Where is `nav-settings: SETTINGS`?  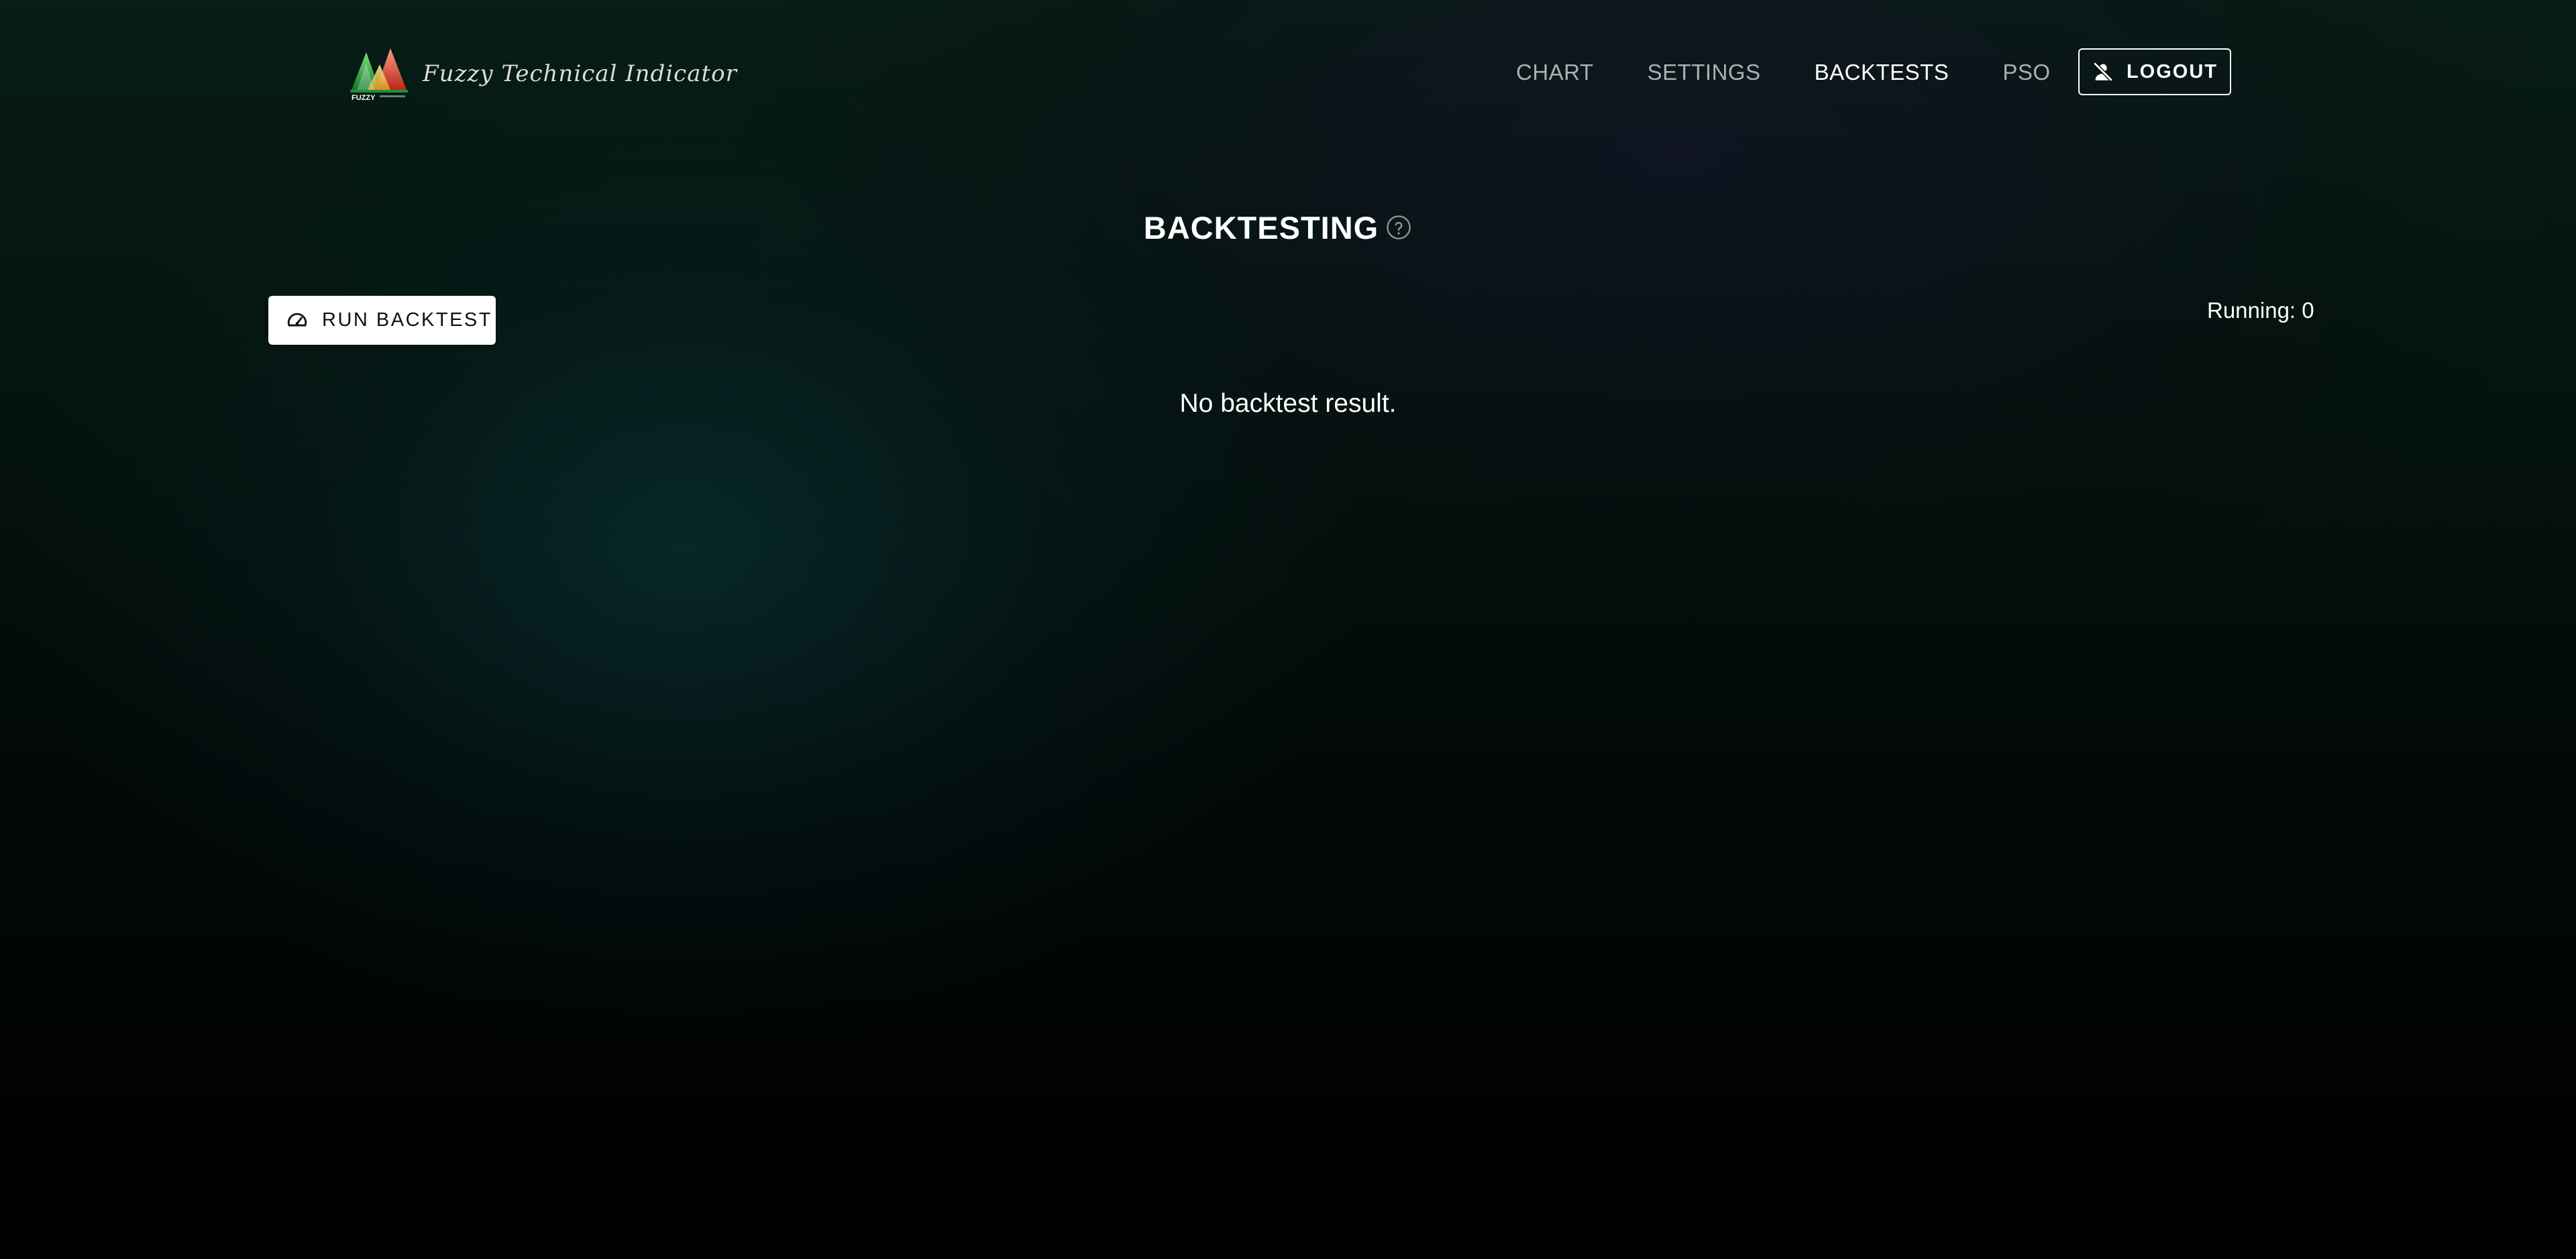 nav-settings: SETTINGS is located at coordinates (1704, 72).